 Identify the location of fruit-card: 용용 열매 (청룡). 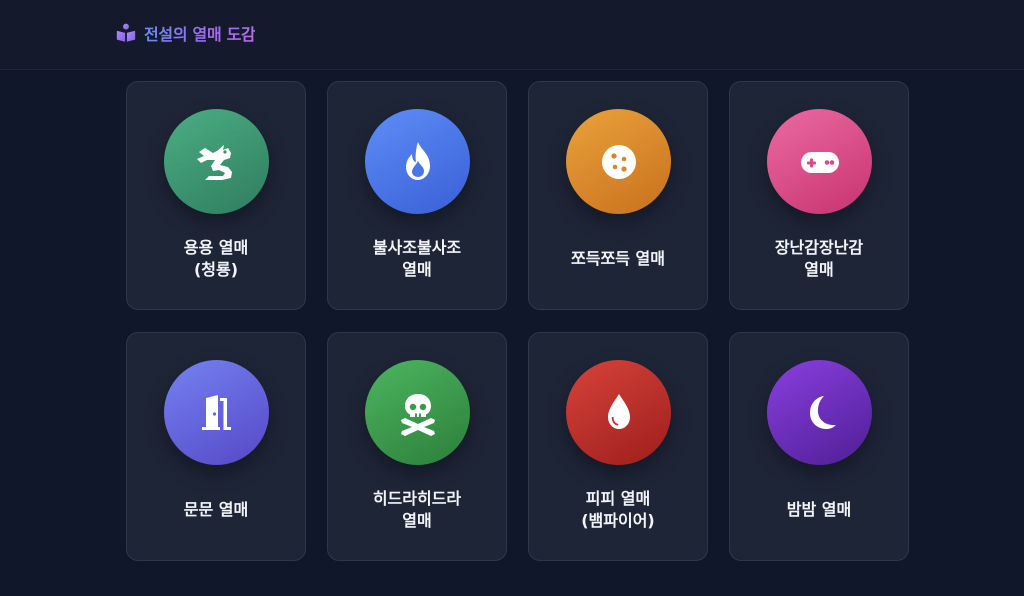
(216, 195).